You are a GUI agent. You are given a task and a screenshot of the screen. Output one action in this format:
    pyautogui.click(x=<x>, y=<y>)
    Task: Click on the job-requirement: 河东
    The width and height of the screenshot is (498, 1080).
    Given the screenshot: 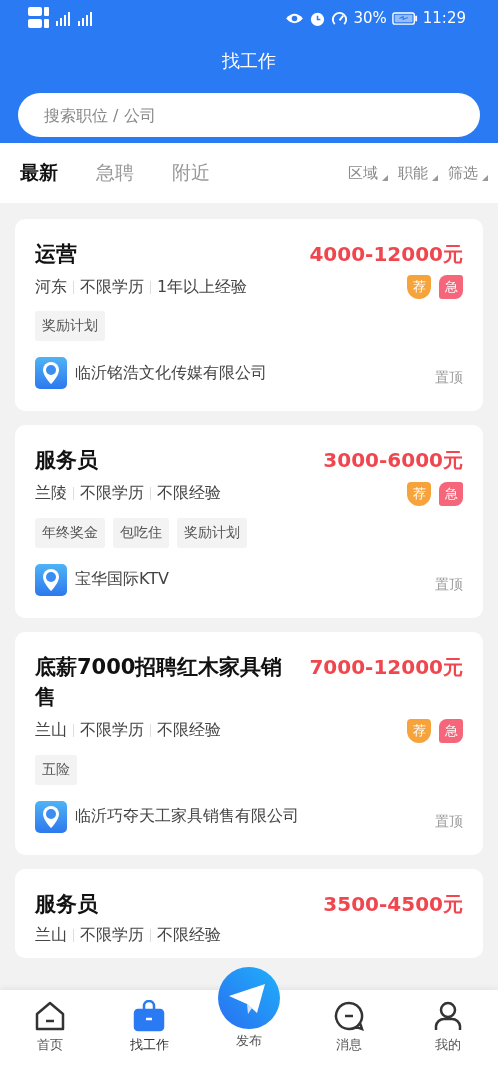 What is the action you would take?
    pyautogui.click(x=51, y=287)
    